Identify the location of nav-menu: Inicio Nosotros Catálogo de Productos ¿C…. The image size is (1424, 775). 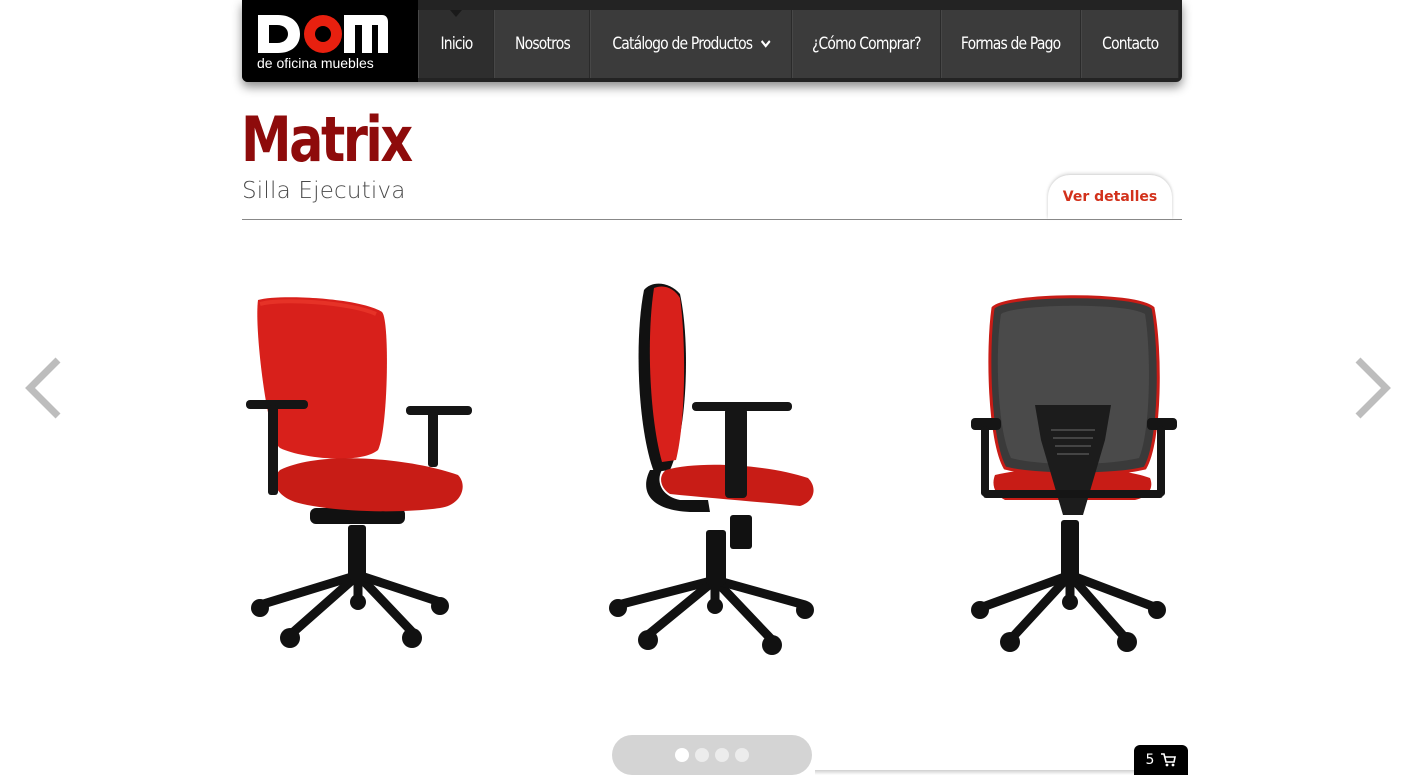
(798, 44).